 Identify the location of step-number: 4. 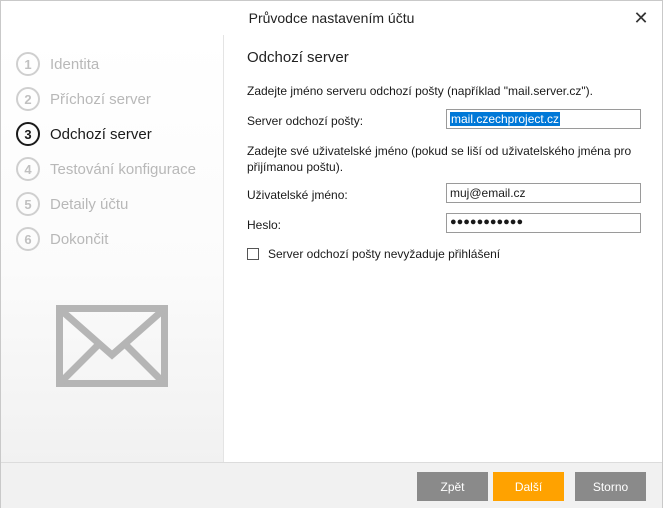
(28, 169).